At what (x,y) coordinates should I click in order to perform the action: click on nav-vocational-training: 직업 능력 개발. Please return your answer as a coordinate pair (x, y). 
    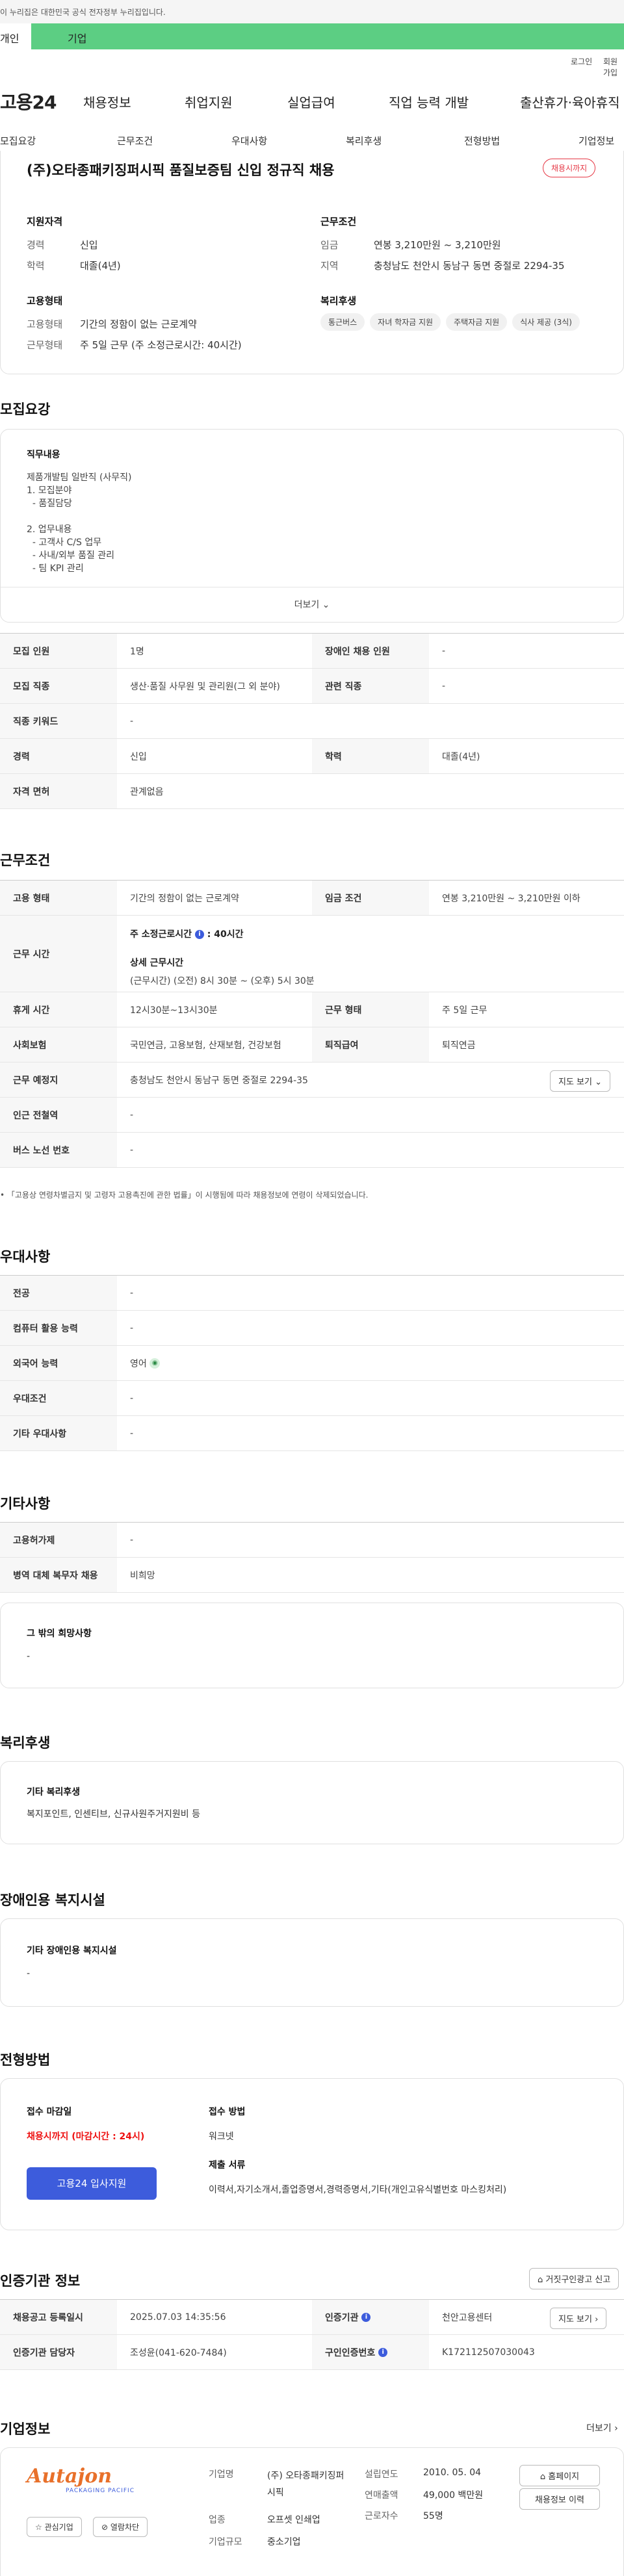
    Looking at the image, I should click on (429, 101).